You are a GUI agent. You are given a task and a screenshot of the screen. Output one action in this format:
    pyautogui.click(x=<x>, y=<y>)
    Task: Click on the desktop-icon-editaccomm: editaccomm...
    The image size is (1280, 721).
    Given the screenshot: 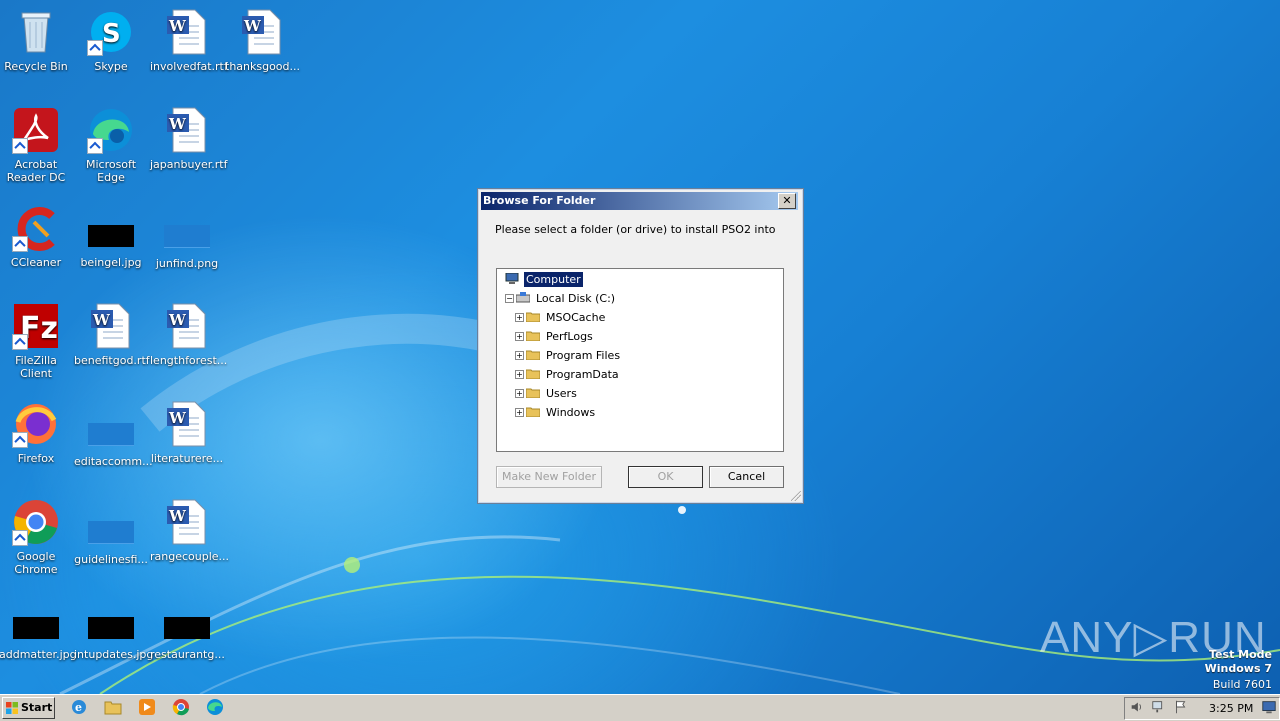 What is the action you would take?
    pyautogui.click(x=113, y=439)
    